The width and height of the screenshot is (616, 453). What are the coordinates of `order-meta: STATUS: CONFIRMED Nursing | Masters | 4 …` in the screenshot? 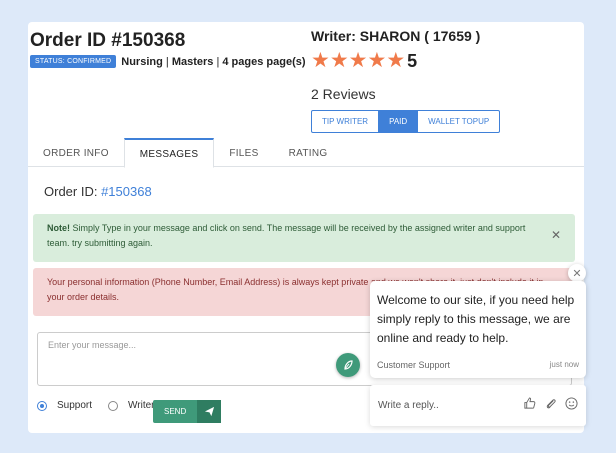 It's located at (168, 61).